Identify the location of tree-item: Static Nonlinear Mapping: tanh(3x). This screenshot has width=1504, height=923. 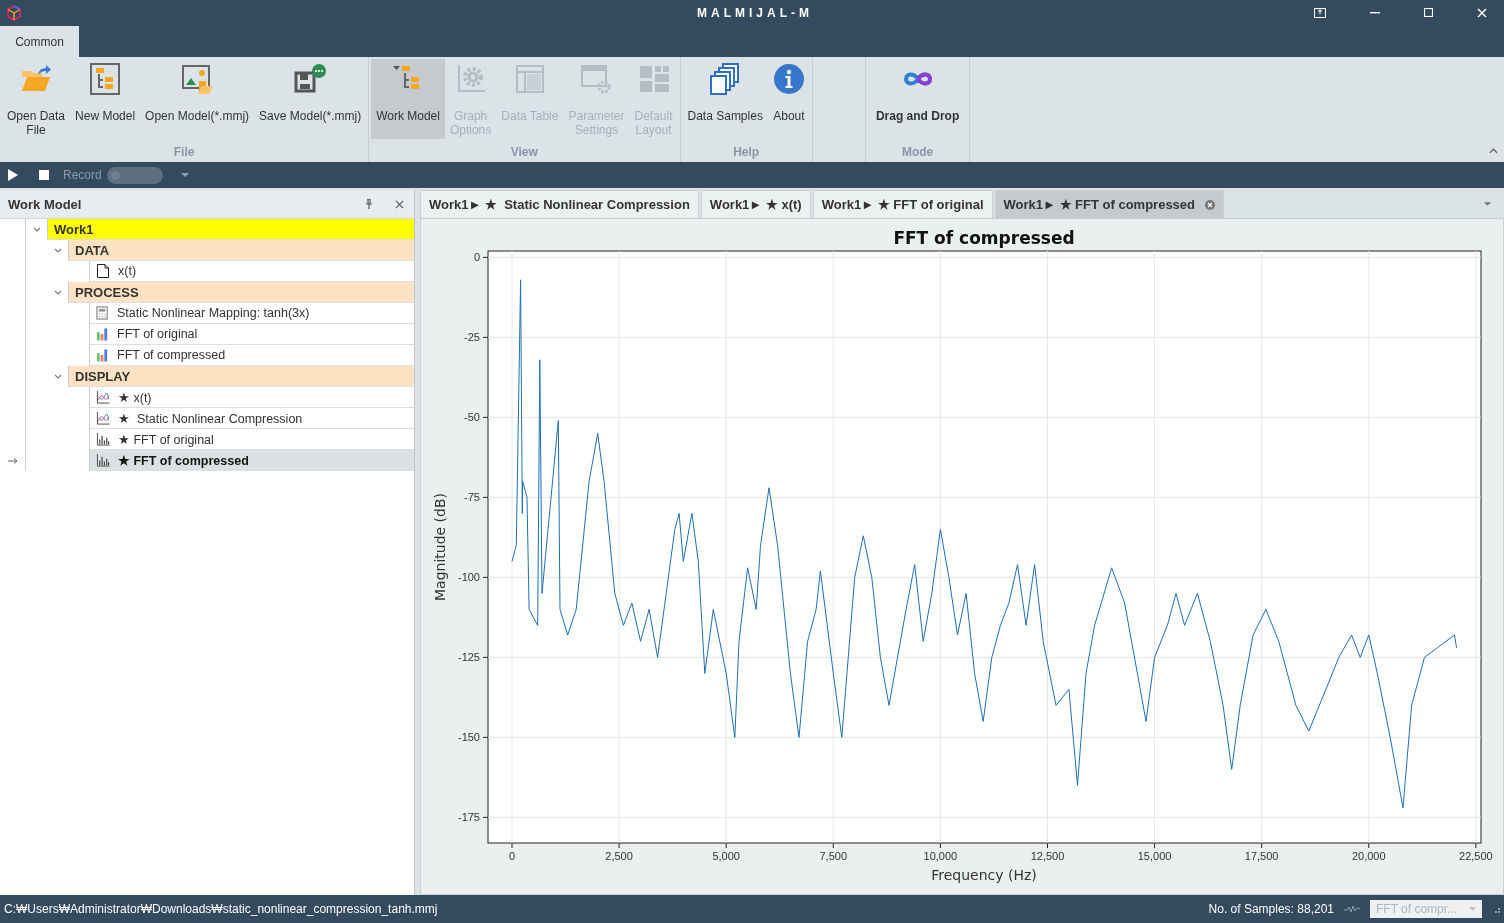
(251, 313).